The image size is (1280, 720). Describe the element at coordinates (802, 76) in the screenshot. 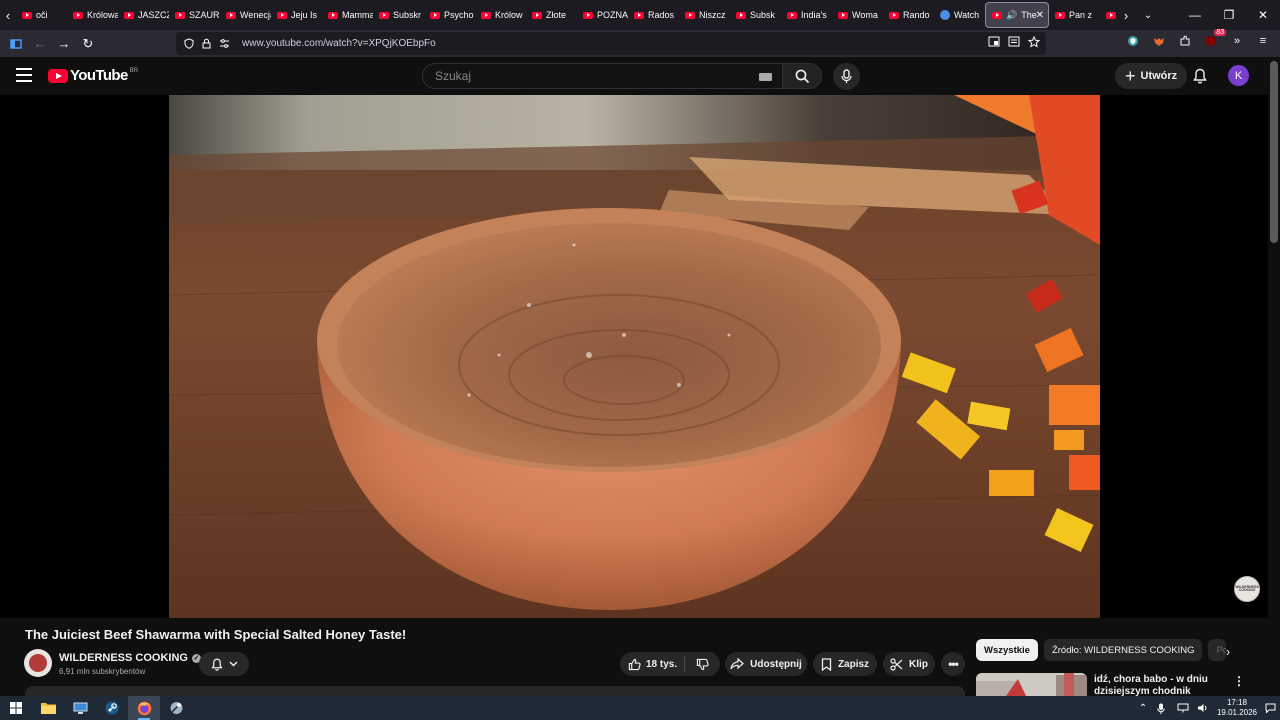

I see `search-button` at that location.